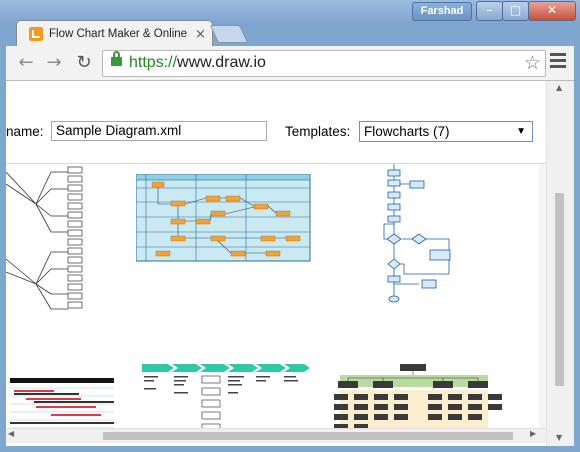 Image resolution: width=580 pixels, height=452 pixels. I want to click on template-thumb-tree-diagram, so click(51, 239).